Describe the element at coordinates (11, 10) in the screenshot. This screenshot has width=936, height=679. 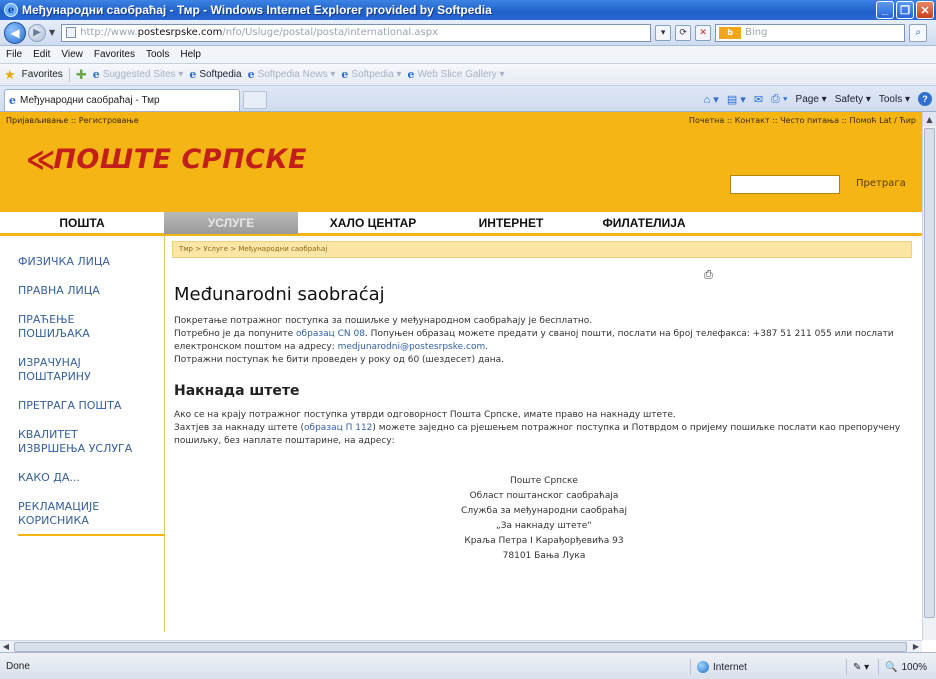
I see `ie-icon: e` at that location.